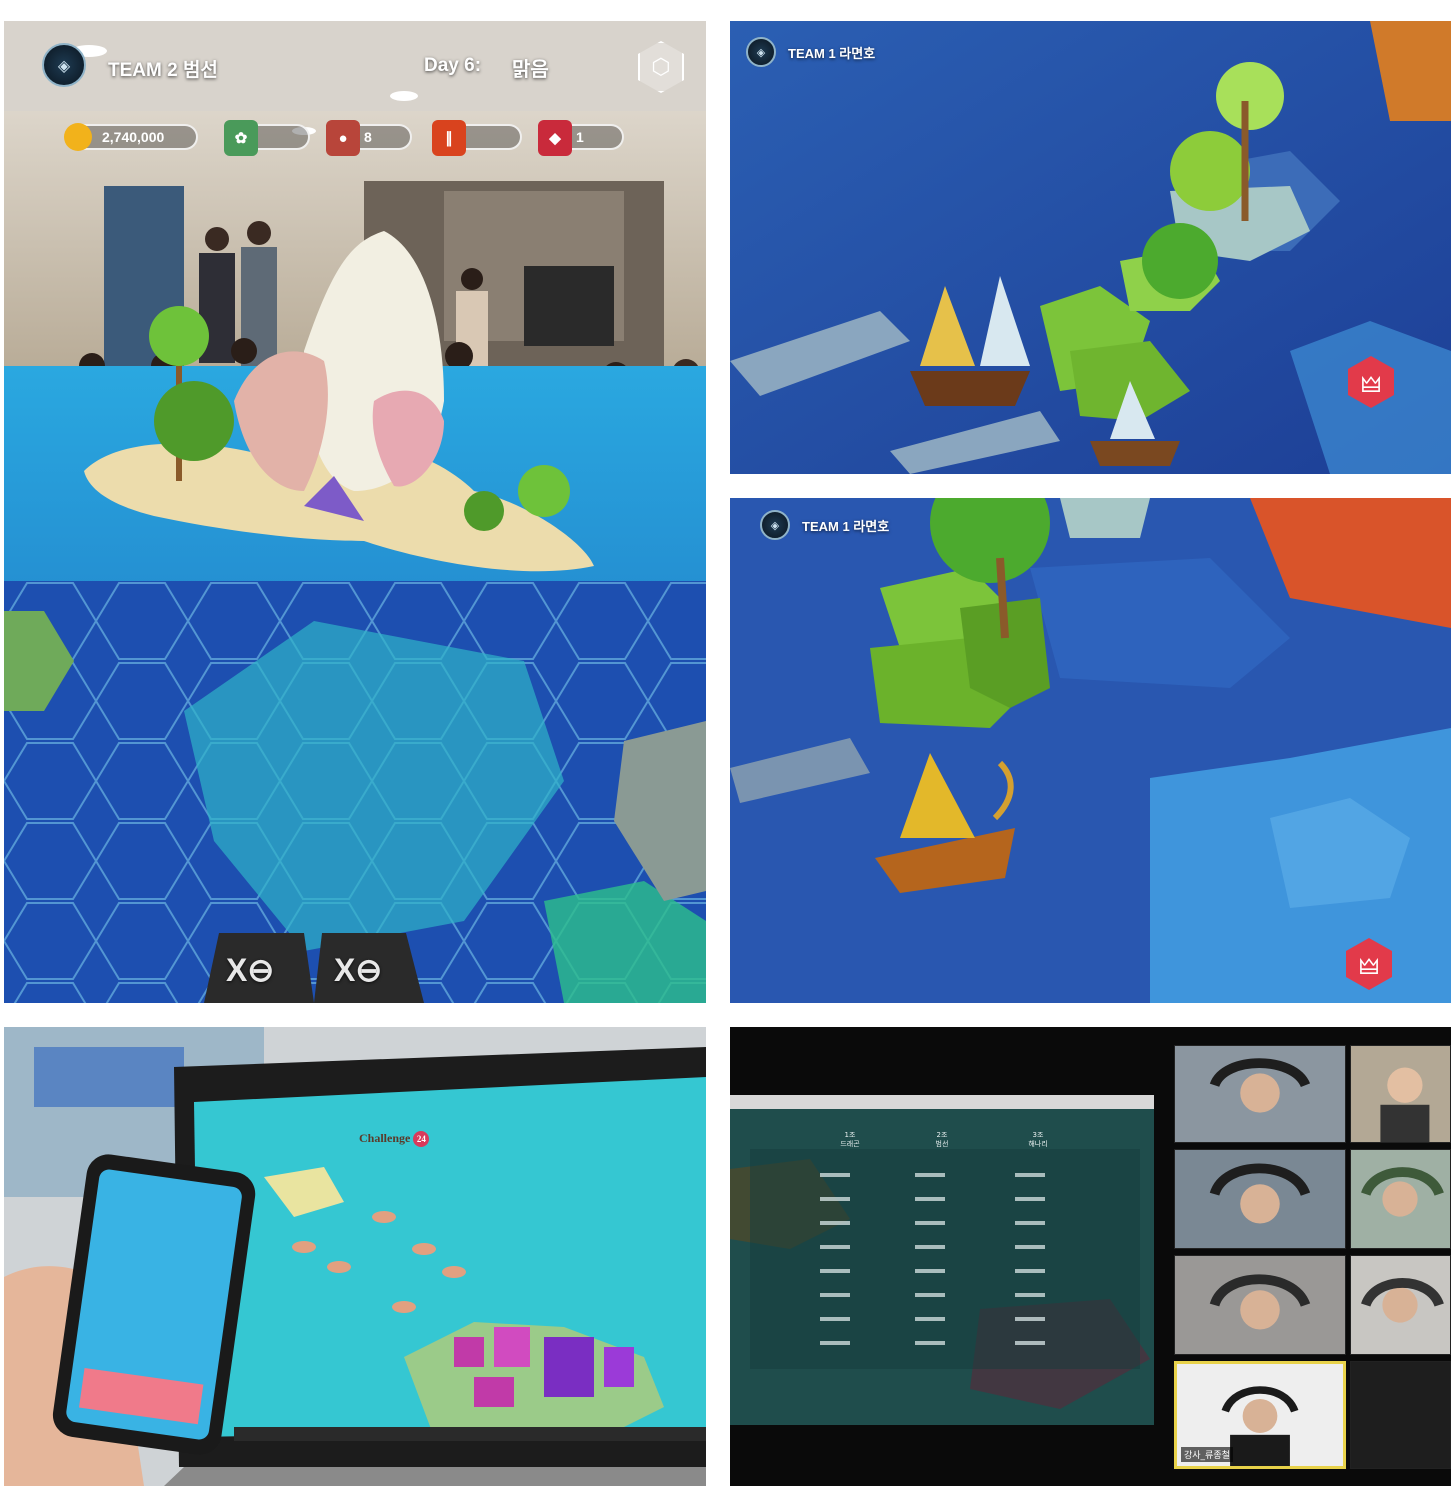  I want to click on herb-icon: ✿, so click(241, 138).